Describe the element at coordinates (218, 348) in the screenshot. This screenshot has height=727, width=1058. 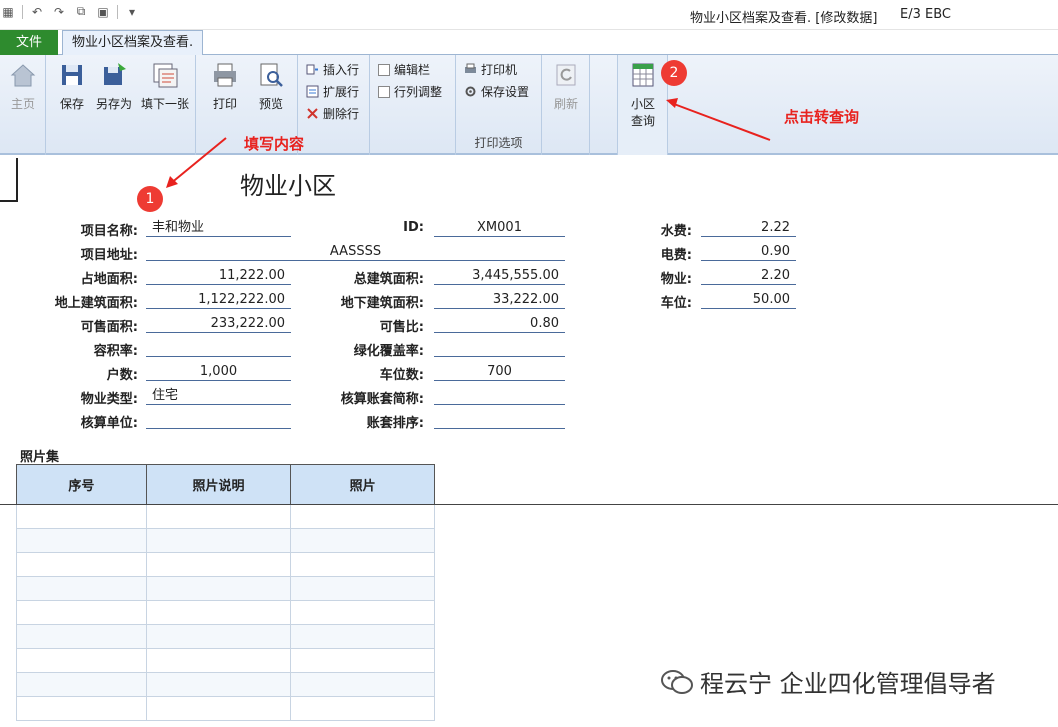
I see `plot-ratio-field` at that location.